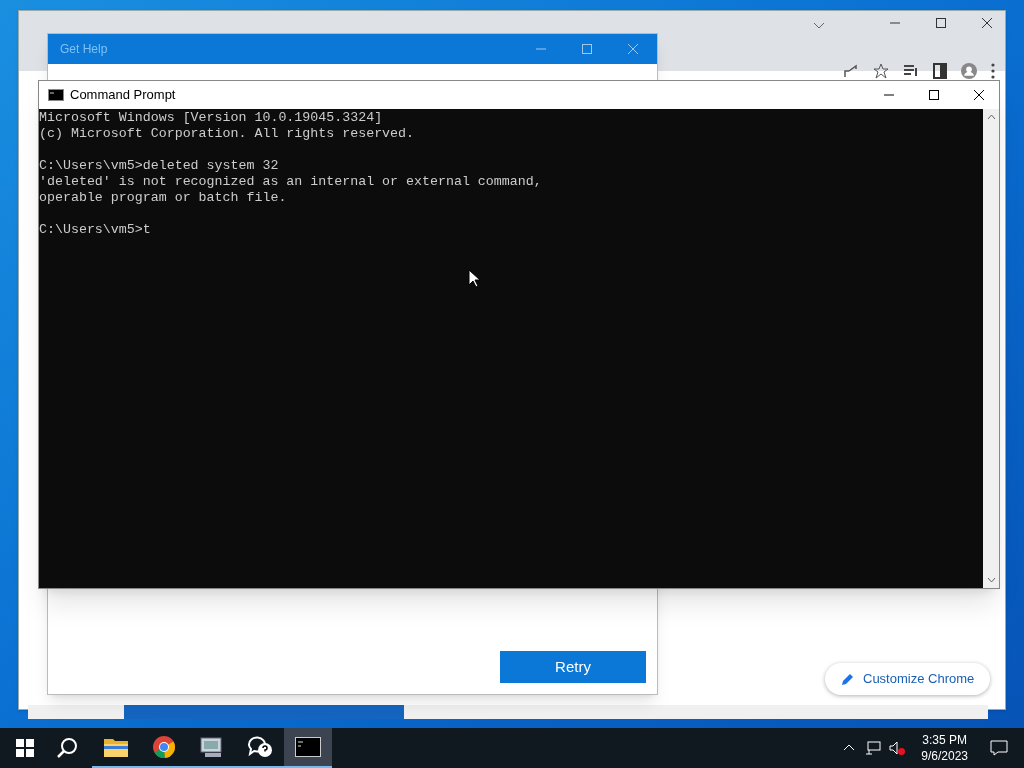  Describe the element at coordinates (116, 747) in the screenshot. I see `folder-icon` at that location.